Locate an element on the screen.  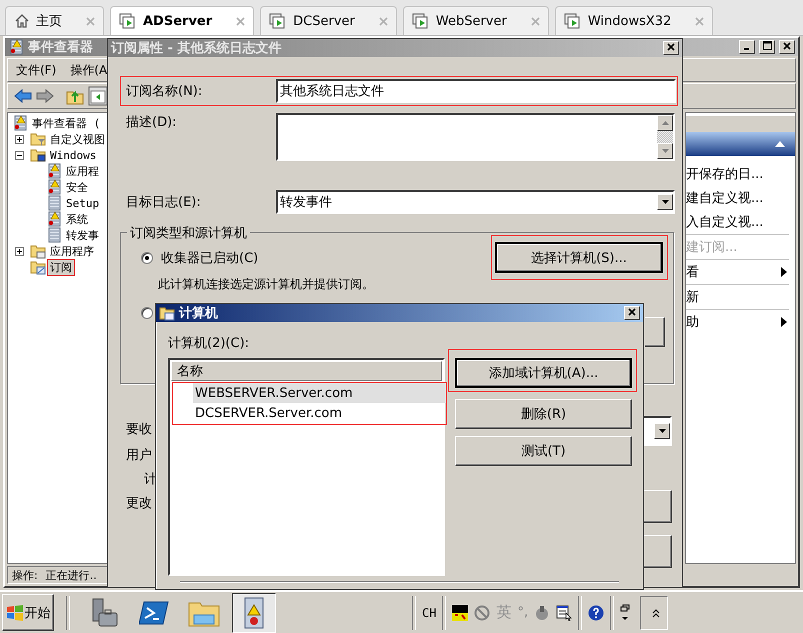
restore-icon is located at coordinates (625, 613).